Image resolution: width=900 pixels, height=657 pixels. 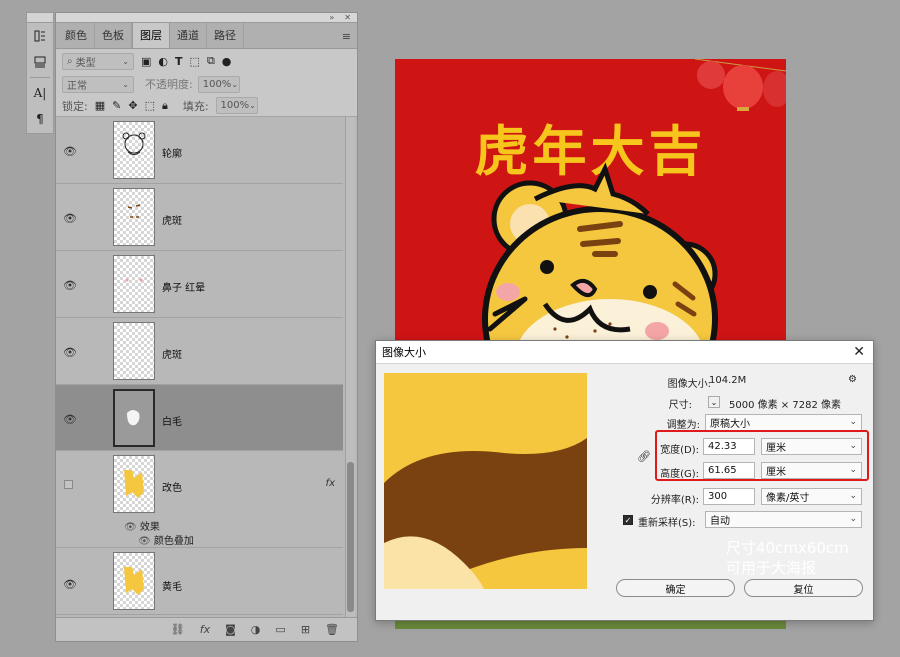 I want to click on fit-to-label: 调整为:, so click(x=683, y=425).